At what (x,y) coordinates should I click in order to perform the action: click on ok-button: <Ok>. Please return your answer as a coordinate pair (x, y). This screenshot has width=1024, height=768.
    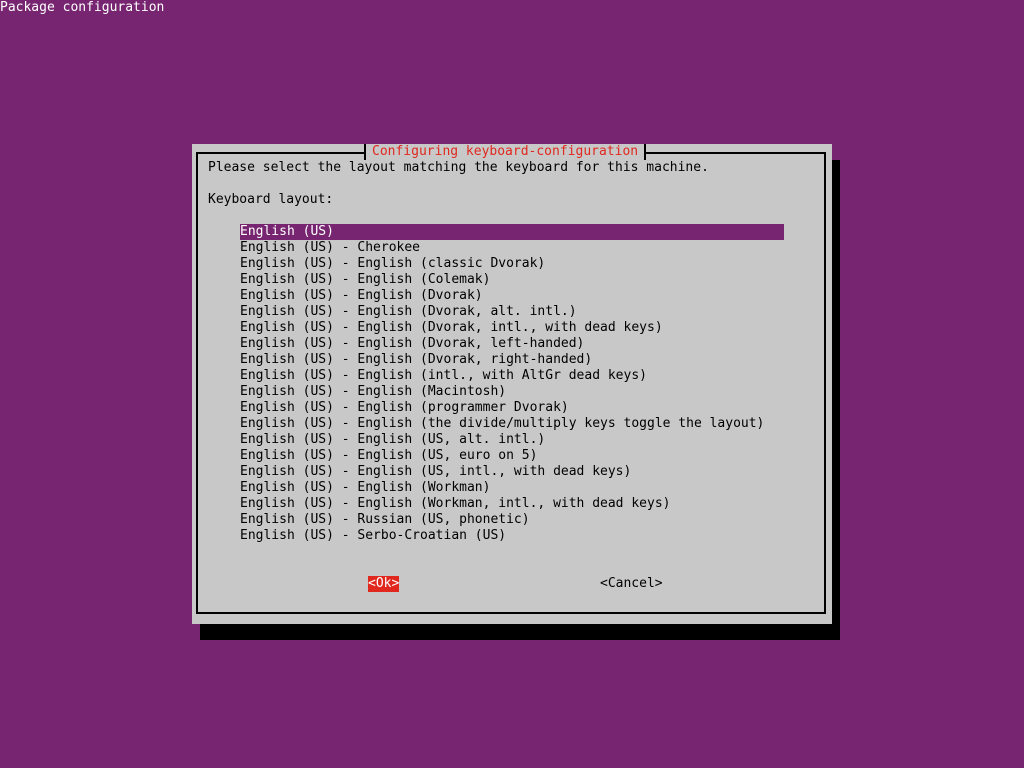
    Looking at the image, I should click on (384, 584).